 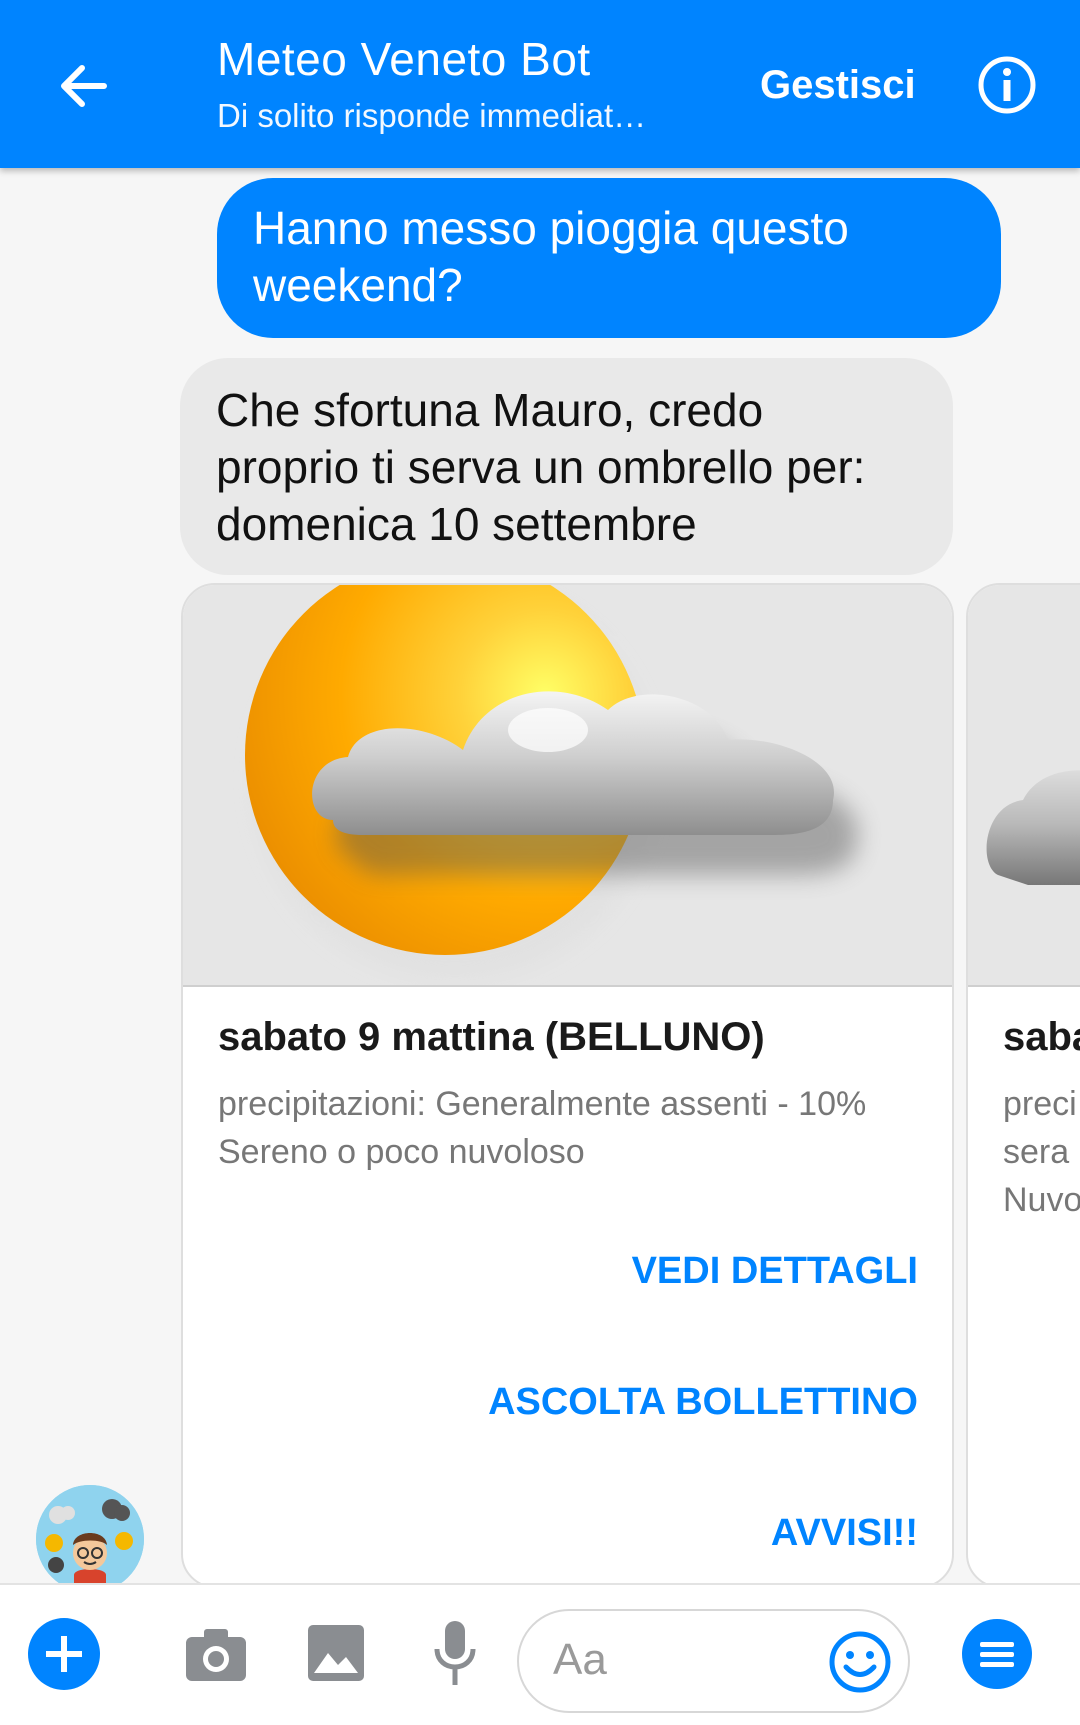 I want to click on card-title: sabato 9 mattina (BELLUNO), so click(x=491, y=1037).